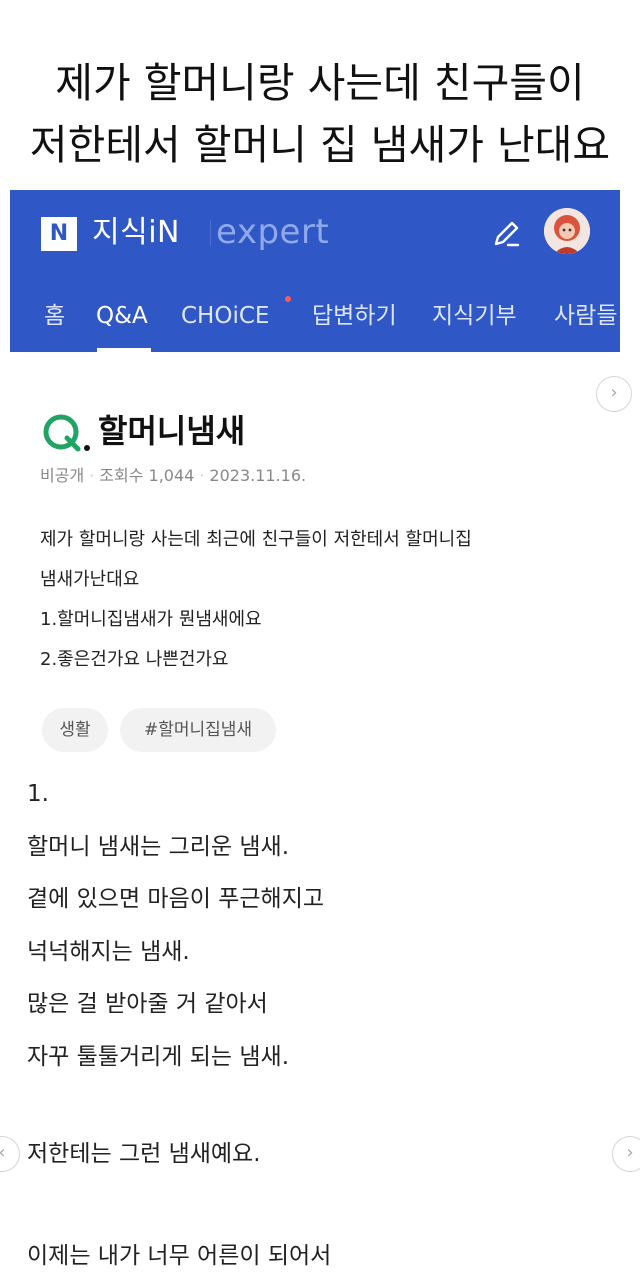  I want to click on header-top-row: N 지식iN expert, so click(315, 235).